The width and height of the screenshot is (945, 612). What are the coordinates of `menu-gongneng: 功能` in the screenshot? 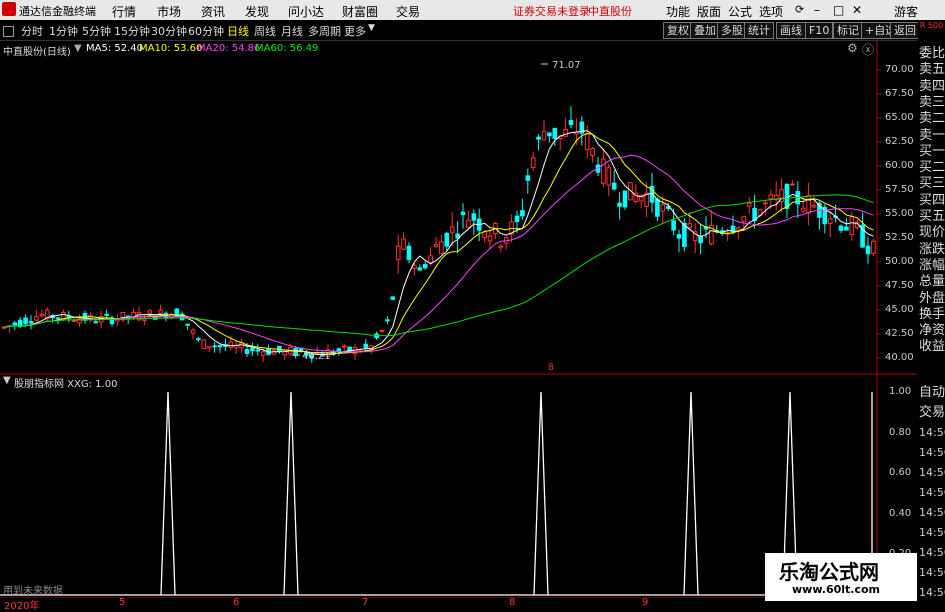 It's located at (678, 11).